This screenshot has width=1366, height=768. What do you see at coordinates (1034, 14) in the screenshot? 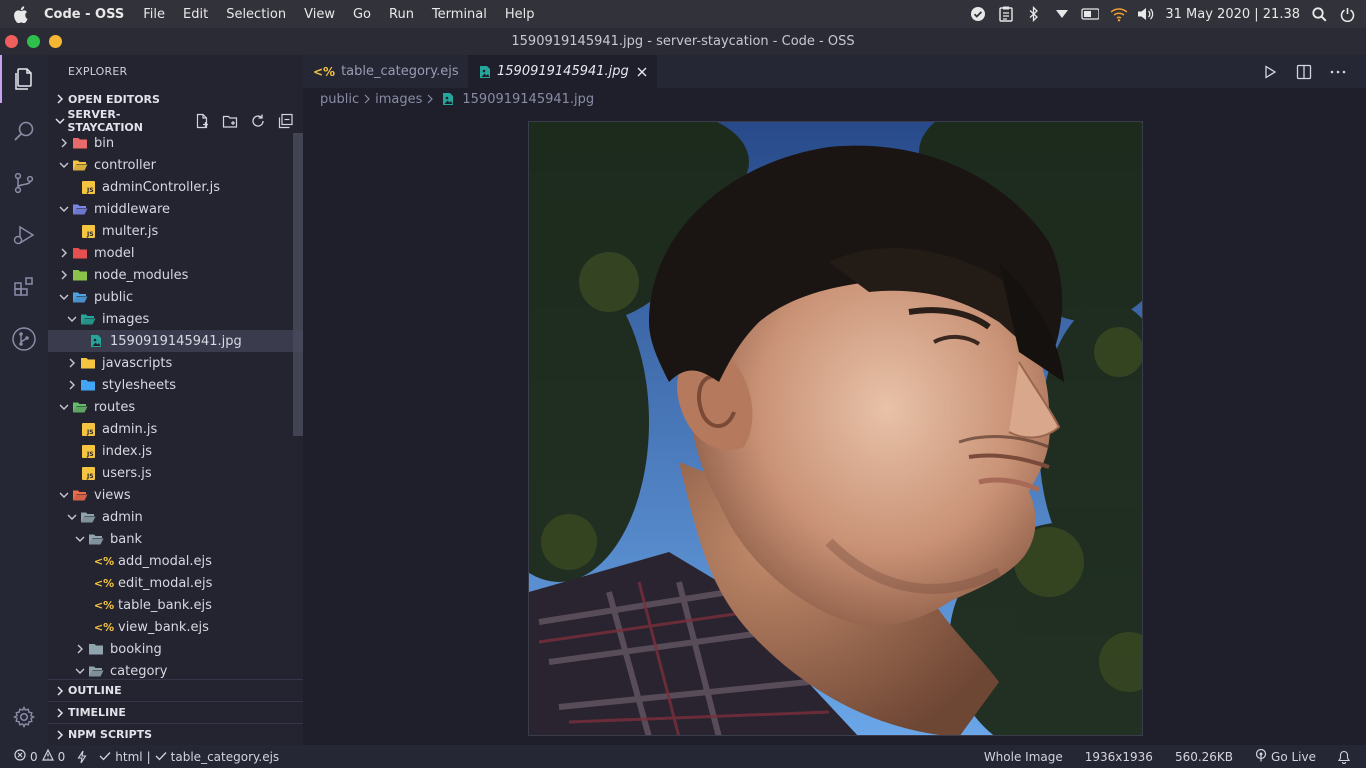
I see `bluetooth-icon` at bounding box center [1034, 14].